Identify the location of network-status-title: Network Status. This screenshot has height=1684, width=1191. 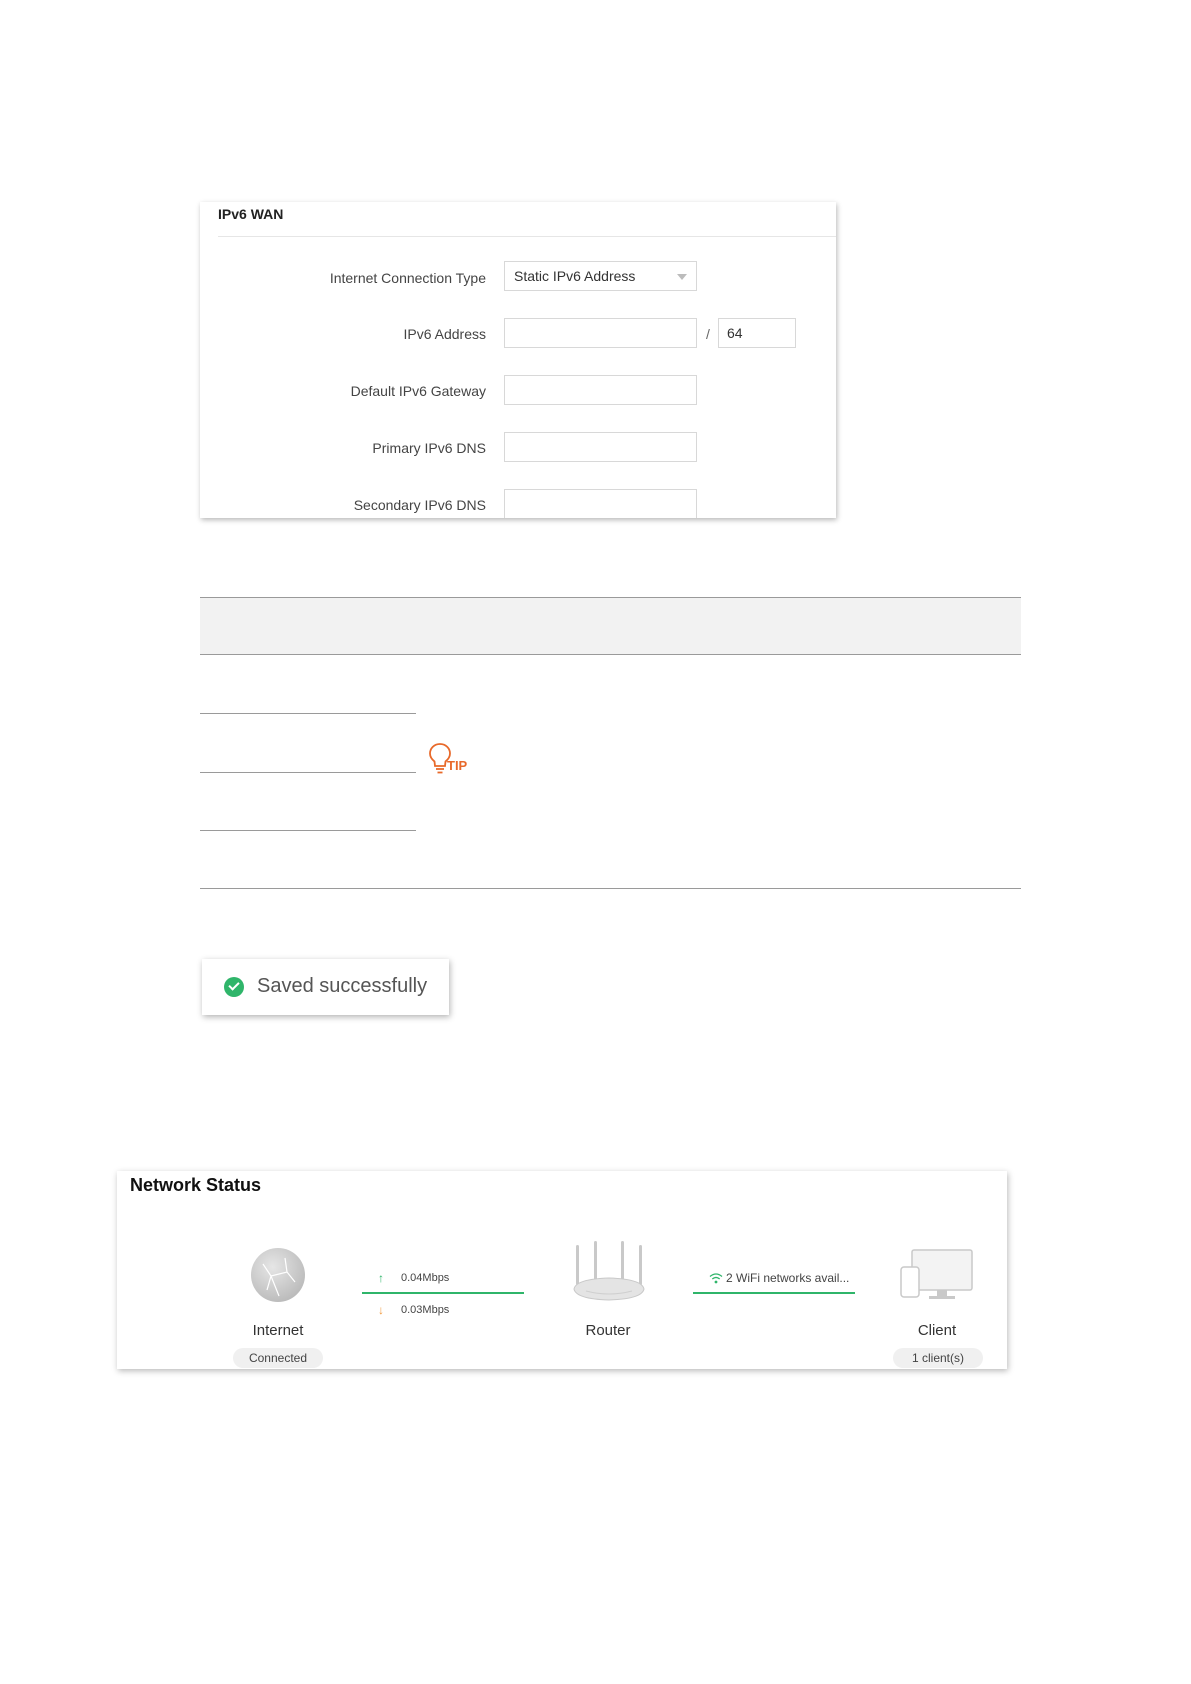
(196, 1185).